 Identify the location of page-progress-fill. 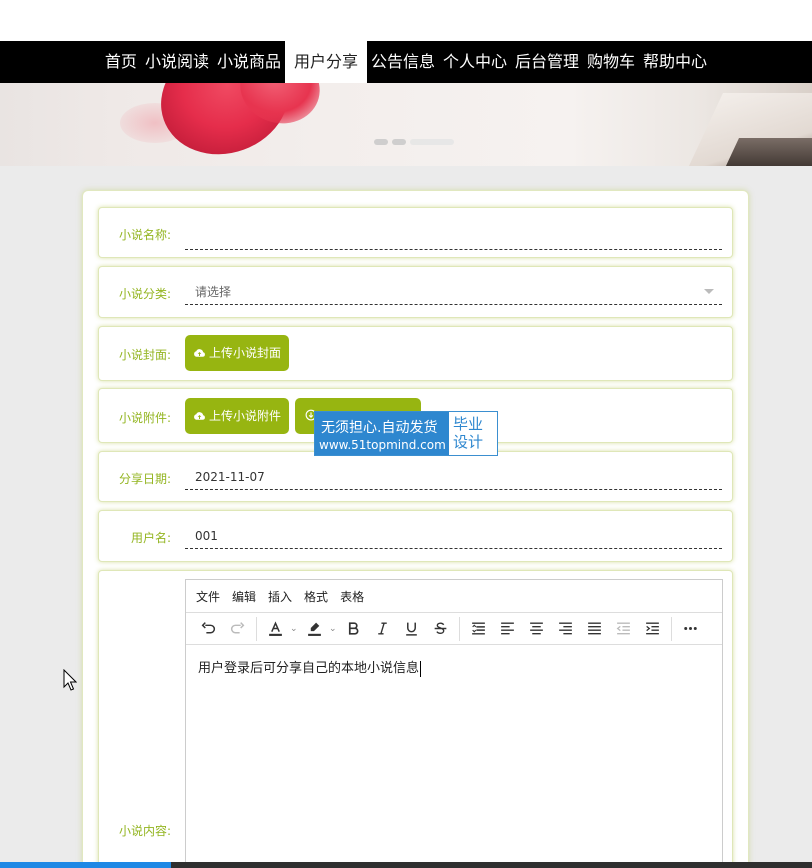
(85, 865).